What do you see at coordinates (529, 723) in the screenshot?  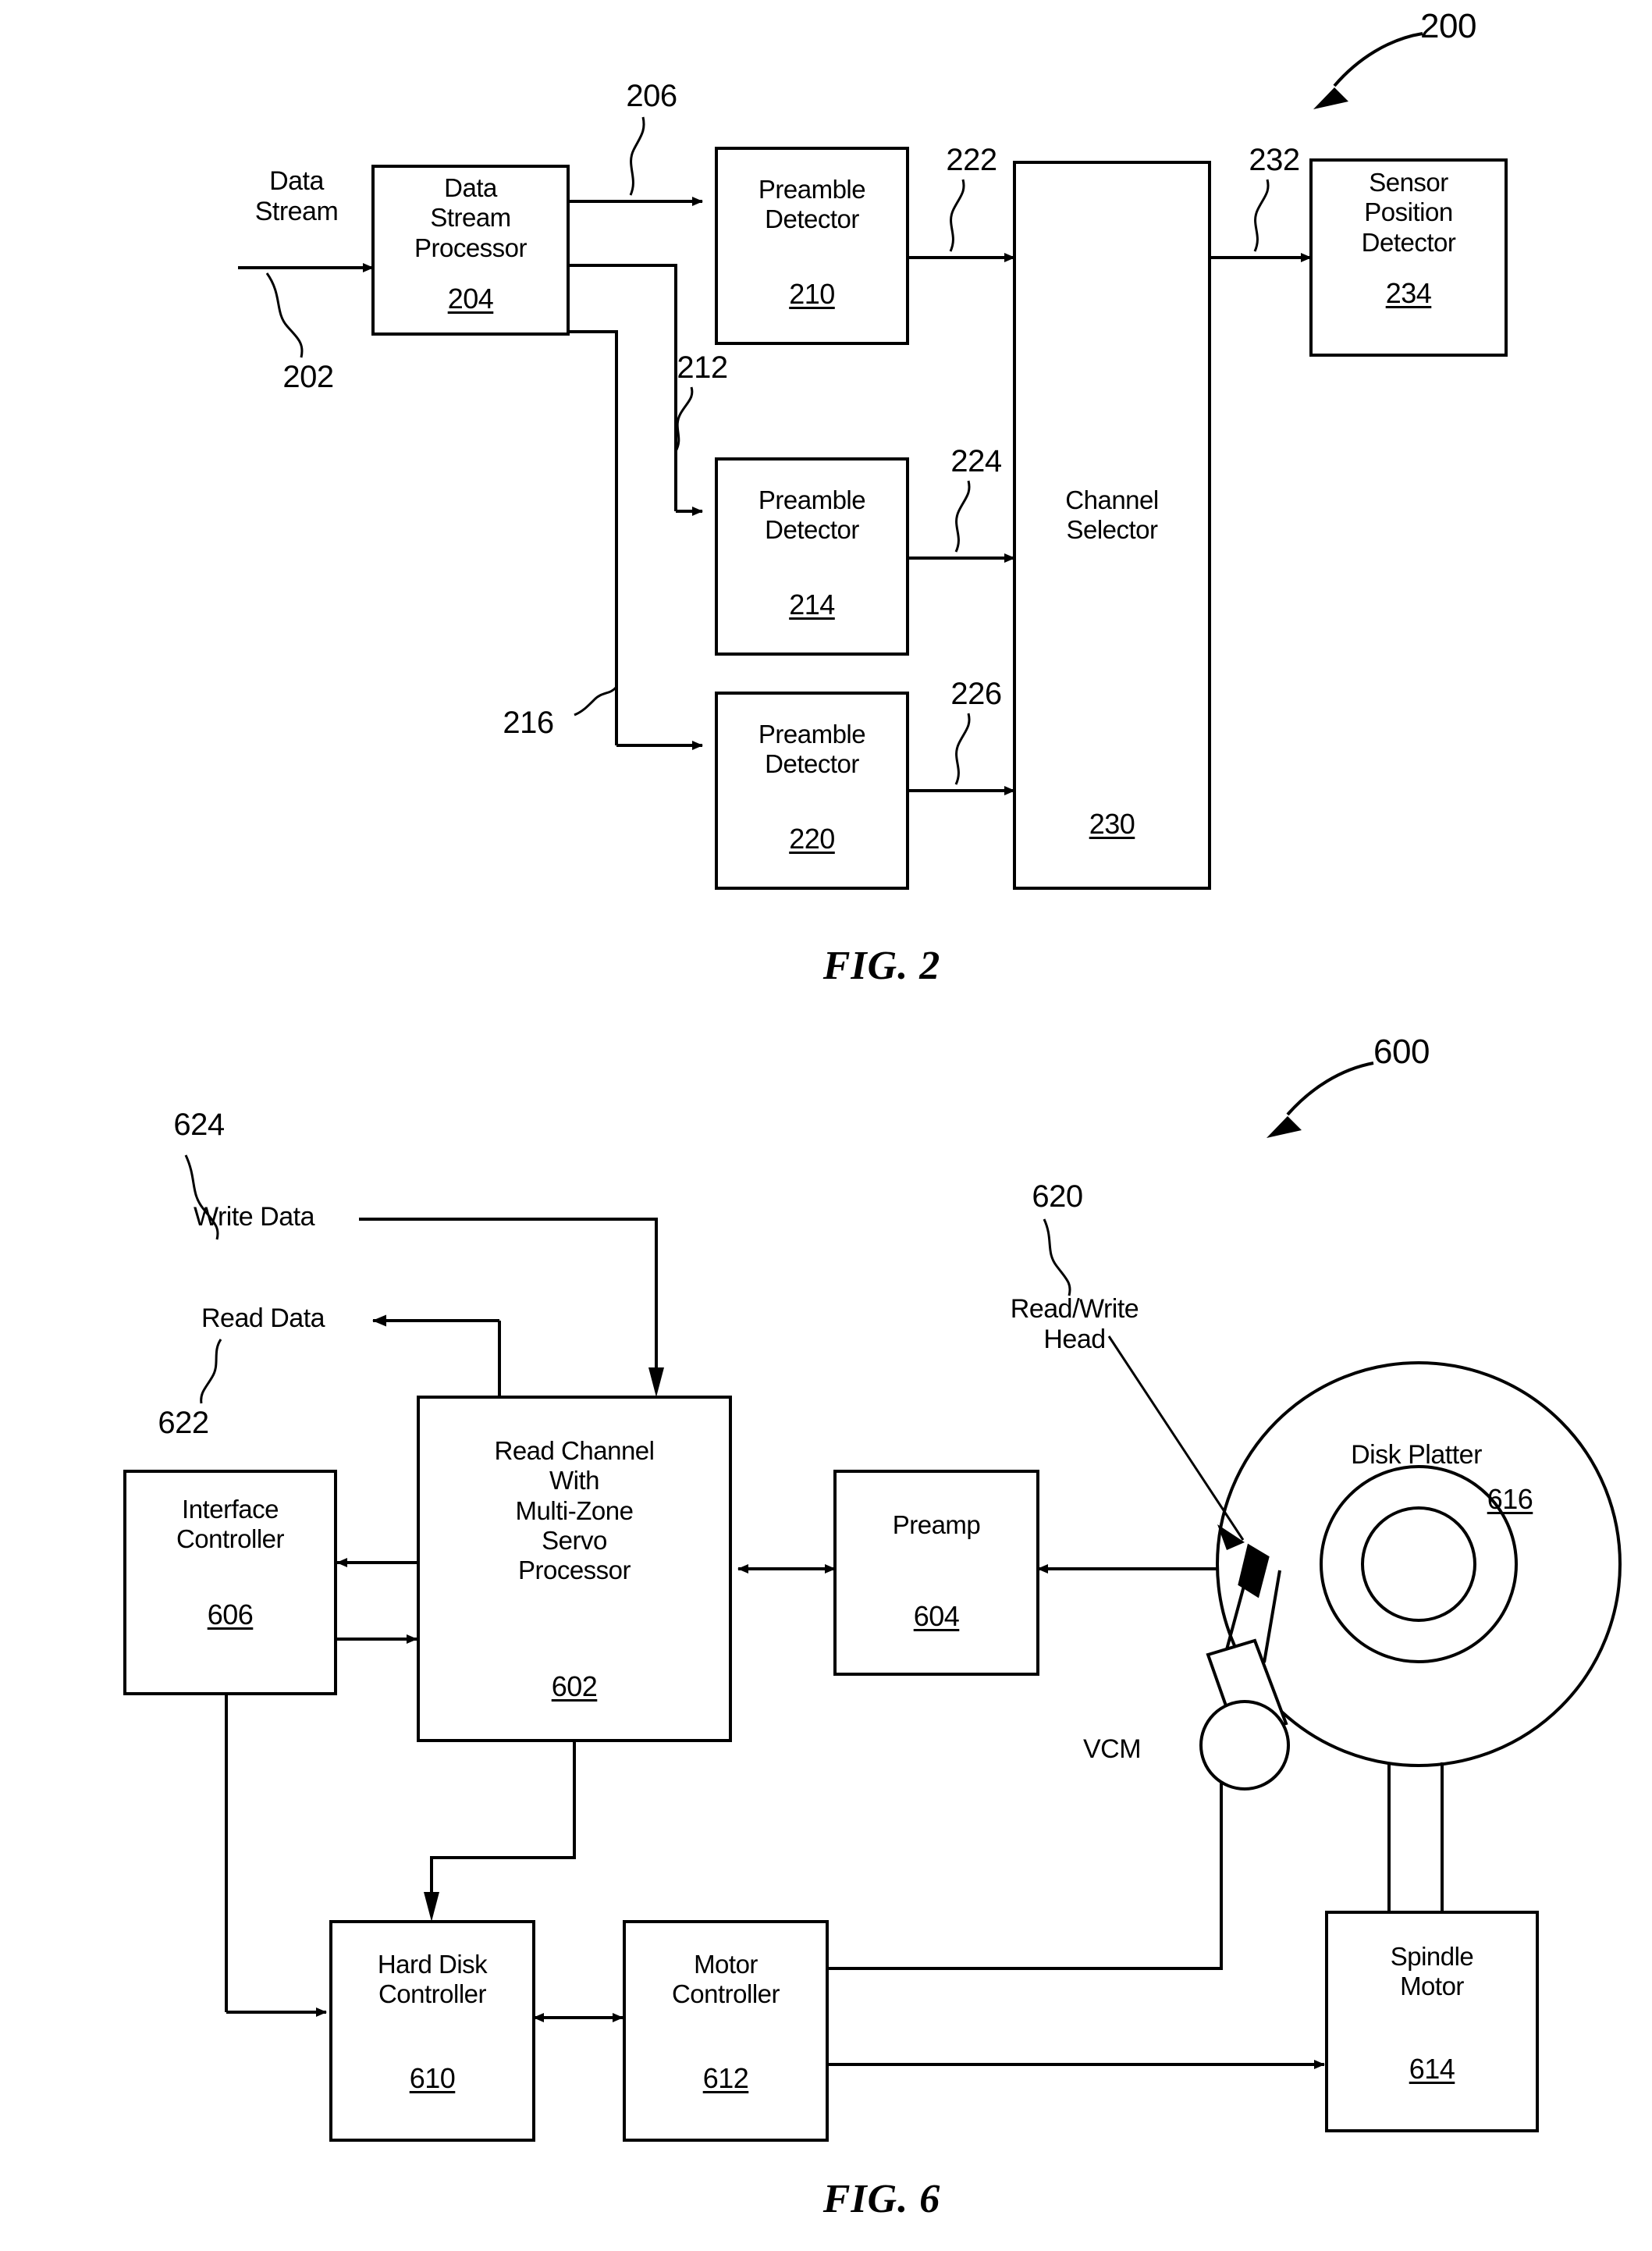 I see `fig2-ref-216: 216` at bounding box center [529, 723].